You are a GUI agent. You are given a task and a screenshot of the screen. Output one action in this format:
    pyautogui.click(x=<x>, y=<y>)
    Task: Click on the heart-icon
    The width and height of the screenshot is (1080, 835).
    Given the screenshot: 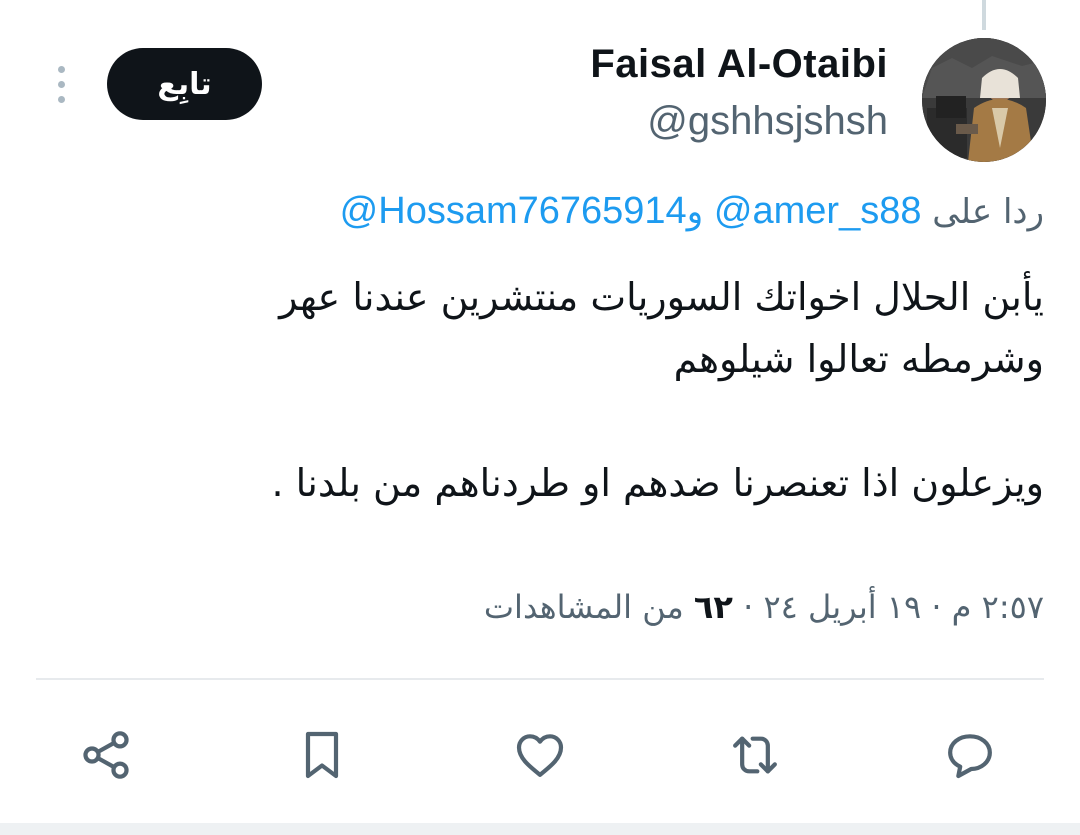 What is the action you would take?
    pyautogui.click(x=540, y=755)
    